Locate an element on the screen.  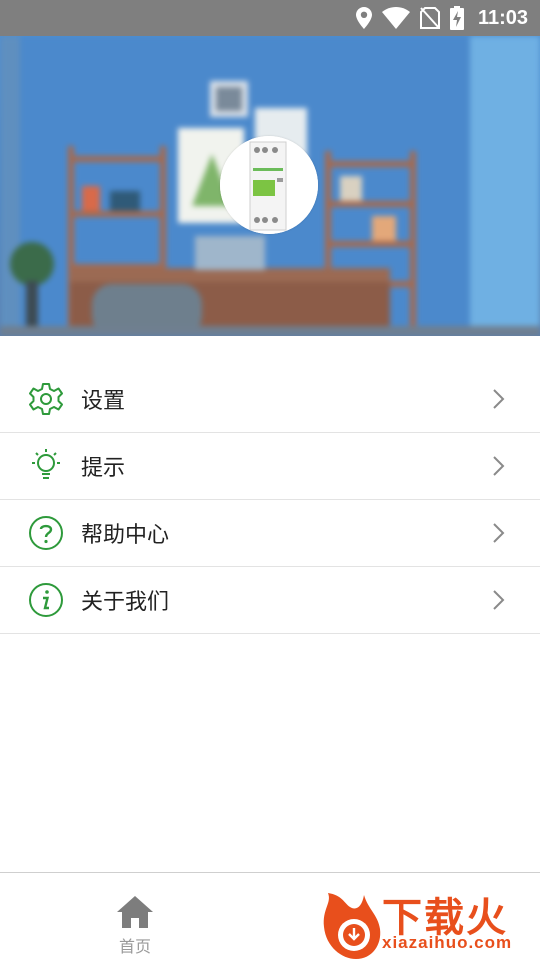
info-circle-icon is located at coordinates (46, 600).